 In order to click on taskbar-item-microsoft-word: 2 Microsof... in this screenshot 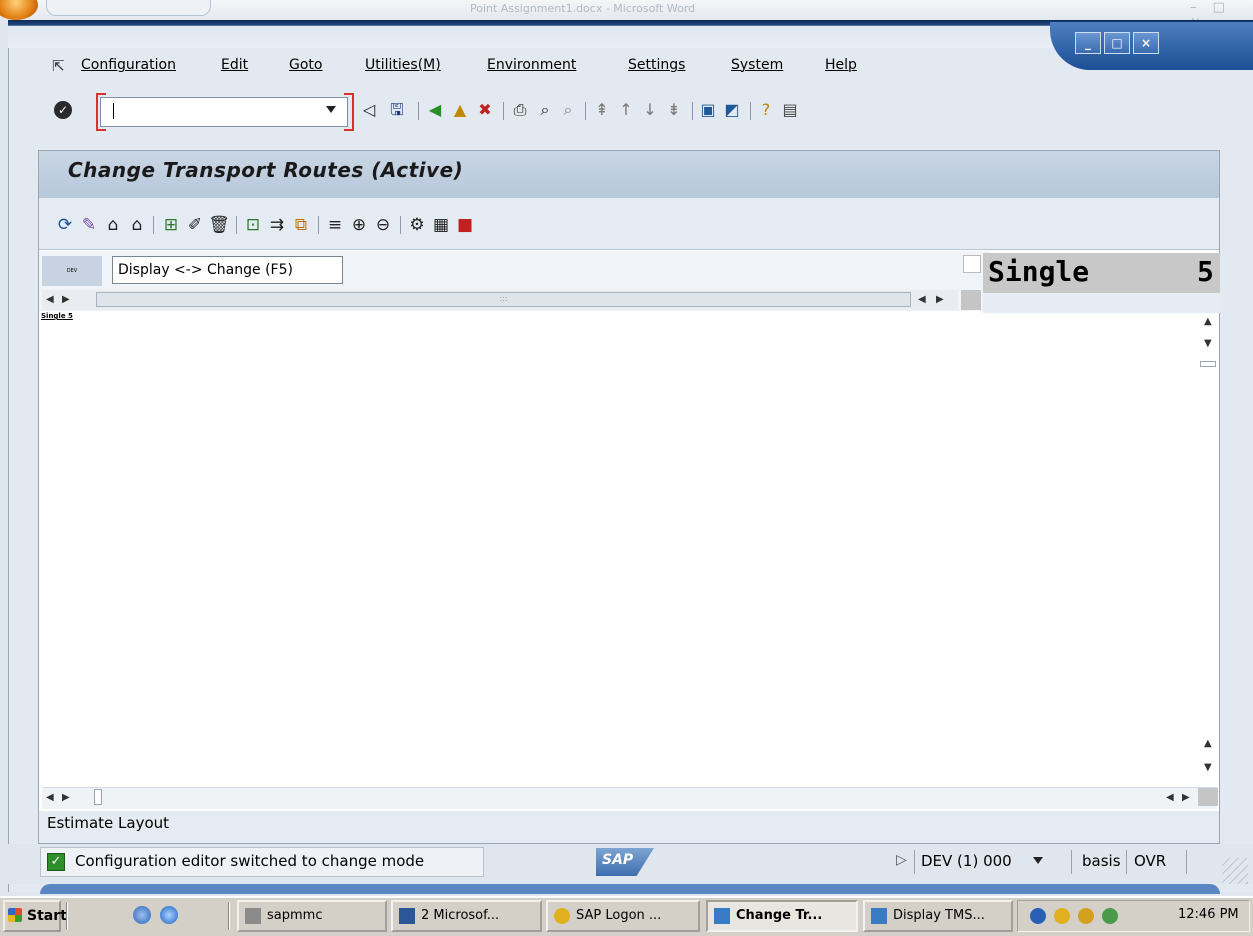, I will do `click(466, 916)`.